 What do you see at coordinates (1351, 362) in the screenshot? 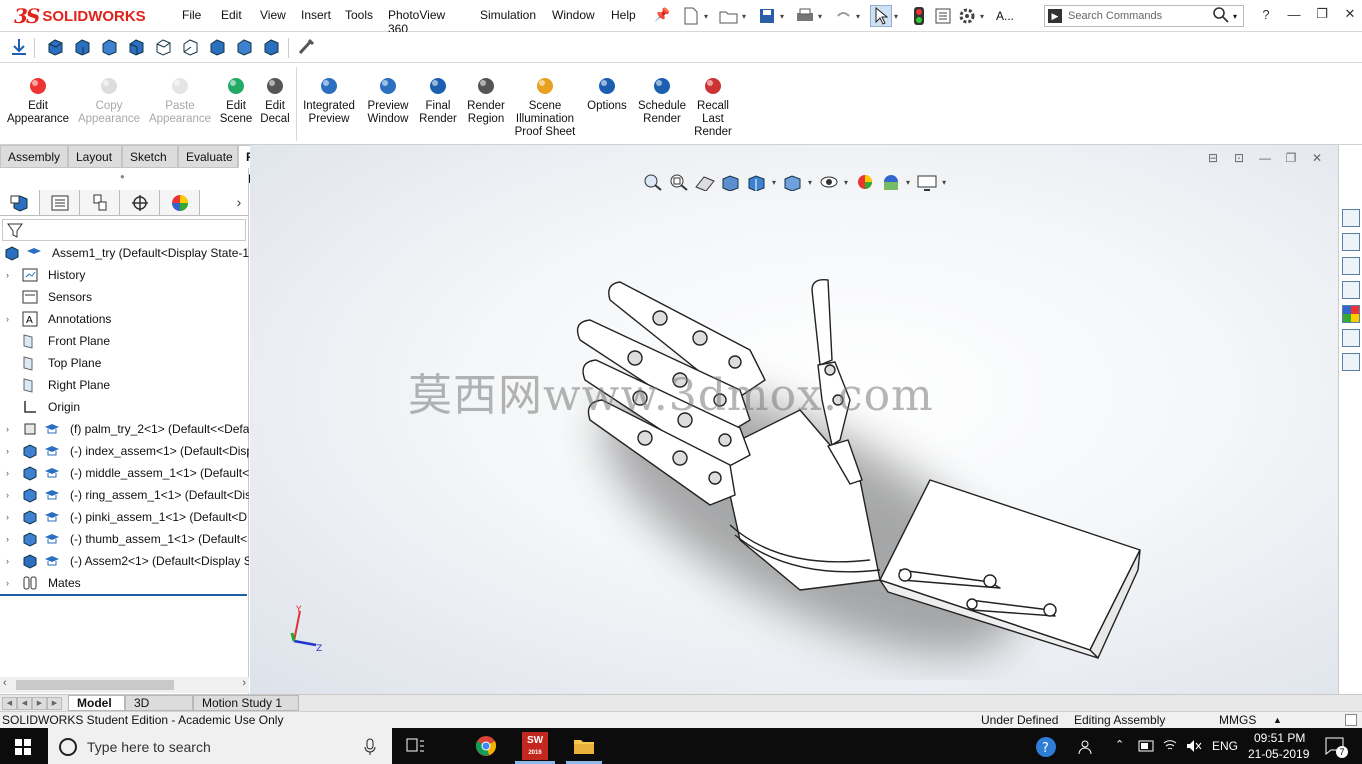
I see `forum-icon` at bounding box center [1351, 362].